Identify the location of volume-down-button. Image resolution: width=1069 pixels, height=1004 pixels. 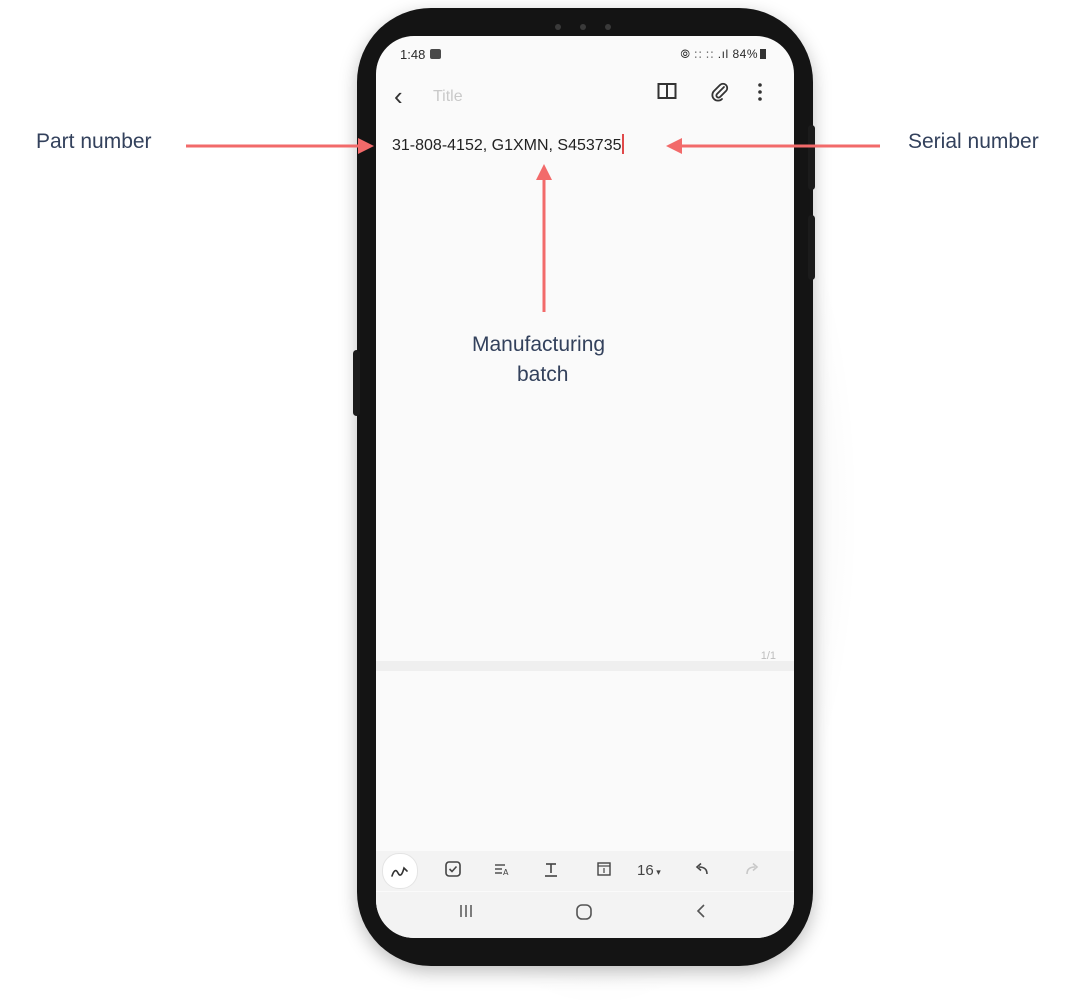
(811, 247).